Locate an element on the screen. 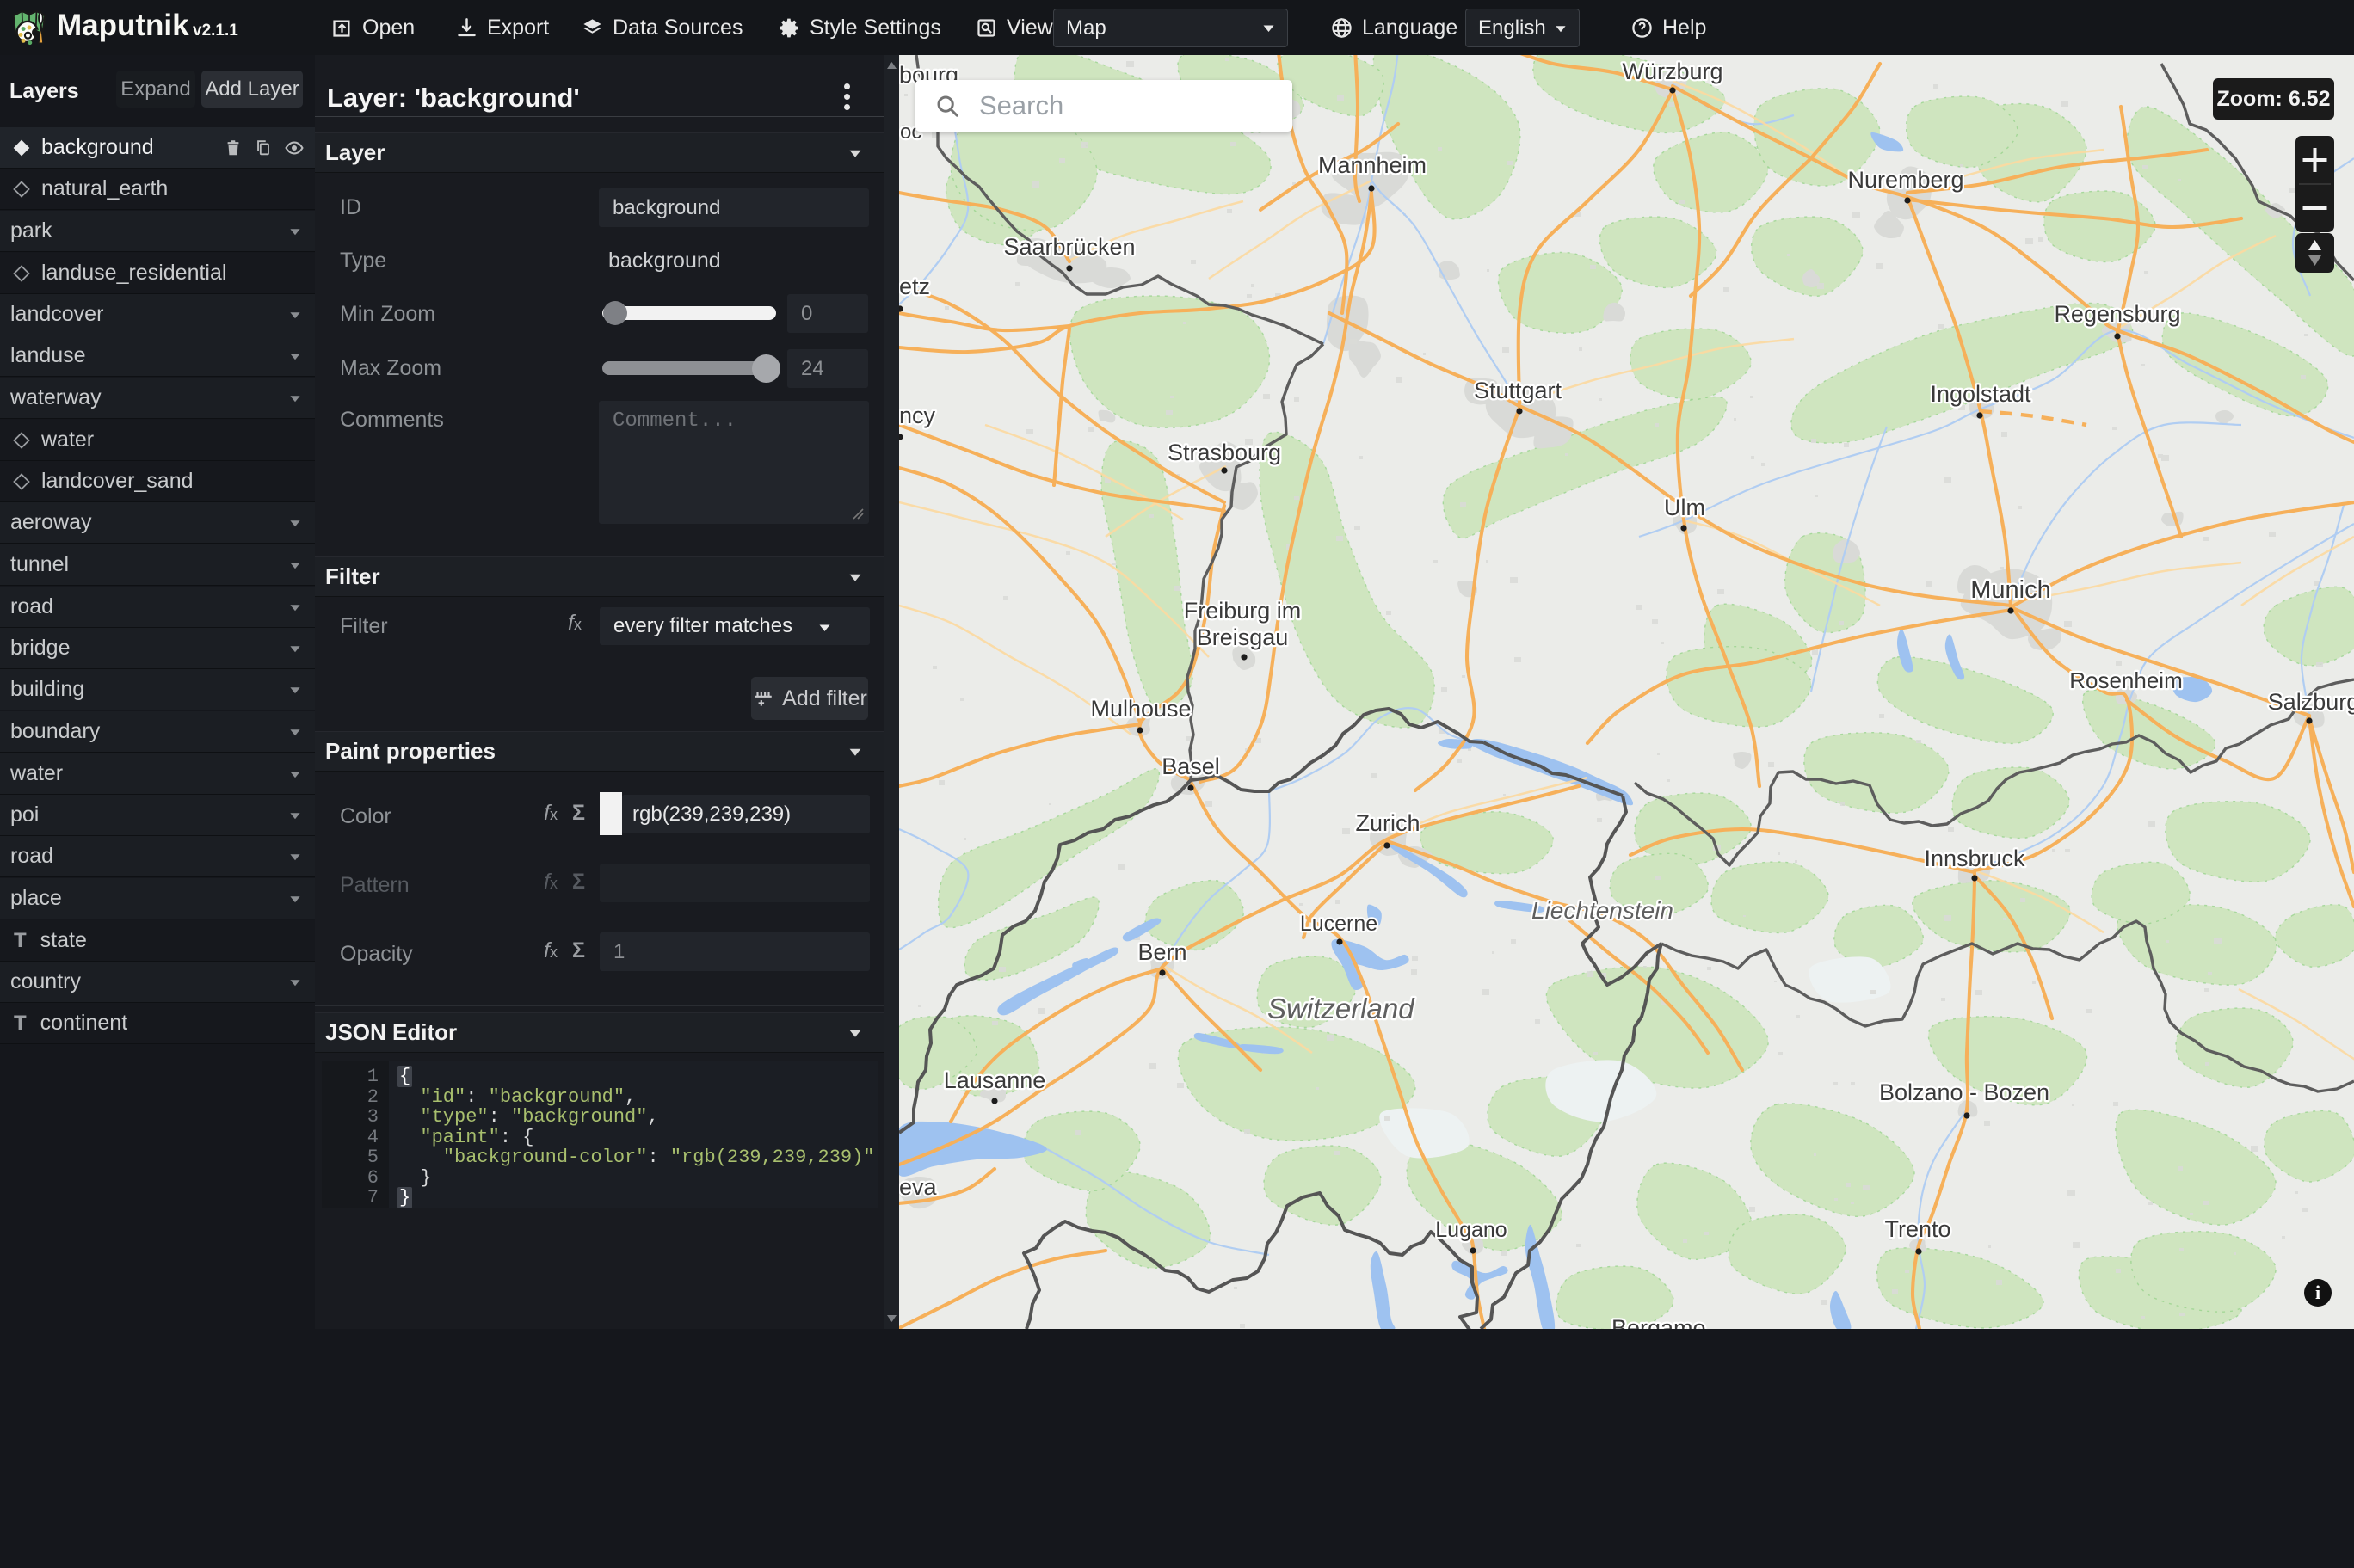 This screenshot has height=1568, width=2354. svg-text: Munich is located at coordinates (2010, 590).